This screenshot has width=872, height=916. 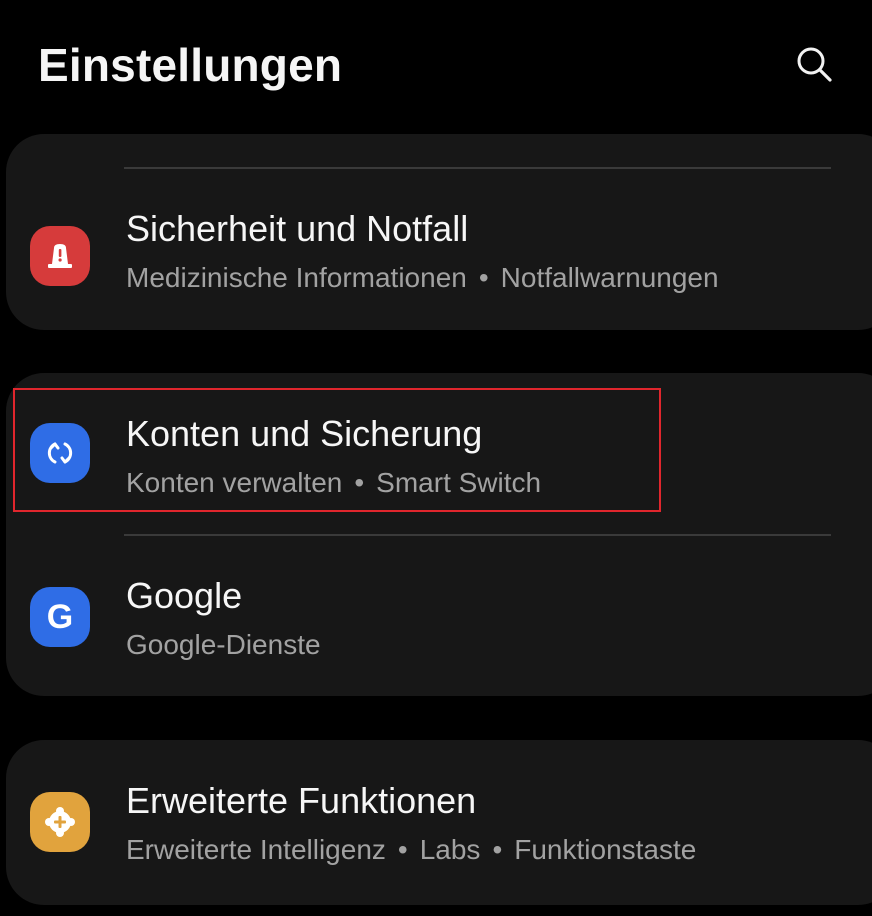 I want to click on subtitle-part: Erweiterte Intelligenz, so click(x=256, y=849).